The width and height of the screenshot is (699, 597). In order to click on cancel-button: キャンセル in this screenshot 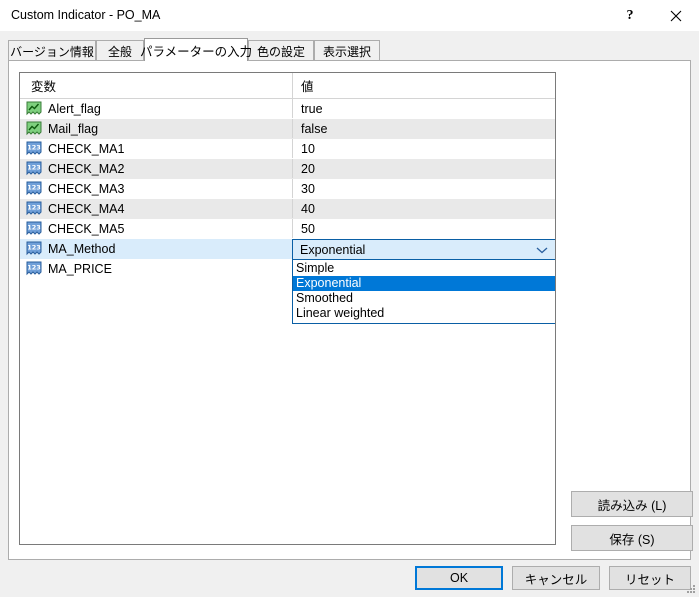, I will do `click(556, 578)`.